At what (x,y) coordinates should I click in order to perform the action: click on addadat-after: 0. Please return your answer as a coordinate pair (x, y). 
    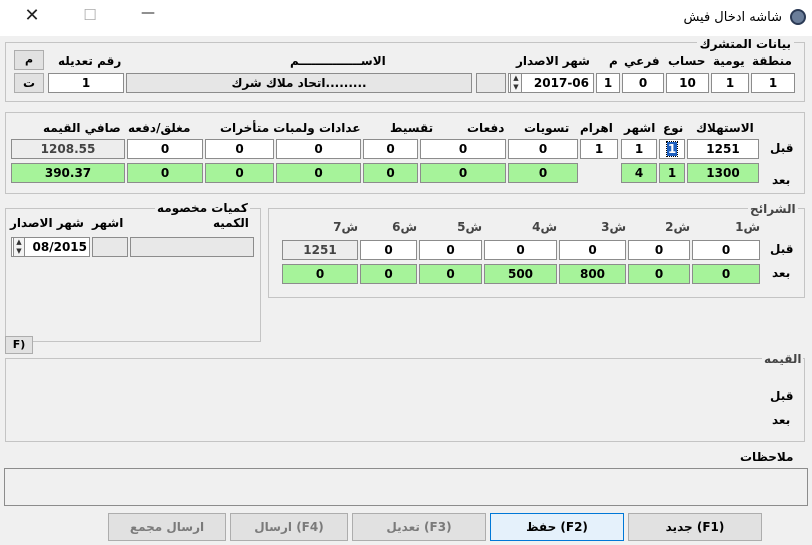
    Looking at the image, I should click on (318, 173).